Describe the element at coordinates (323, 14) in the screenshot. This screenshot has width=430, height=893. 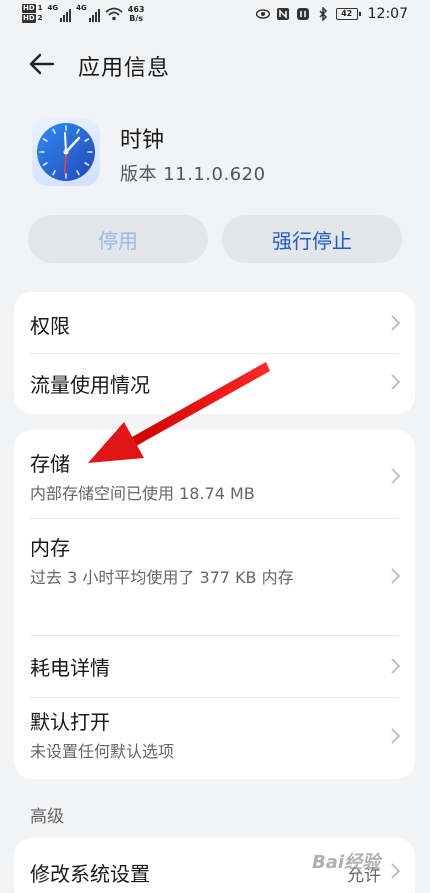
I see `bluetooth-icon` at that location.